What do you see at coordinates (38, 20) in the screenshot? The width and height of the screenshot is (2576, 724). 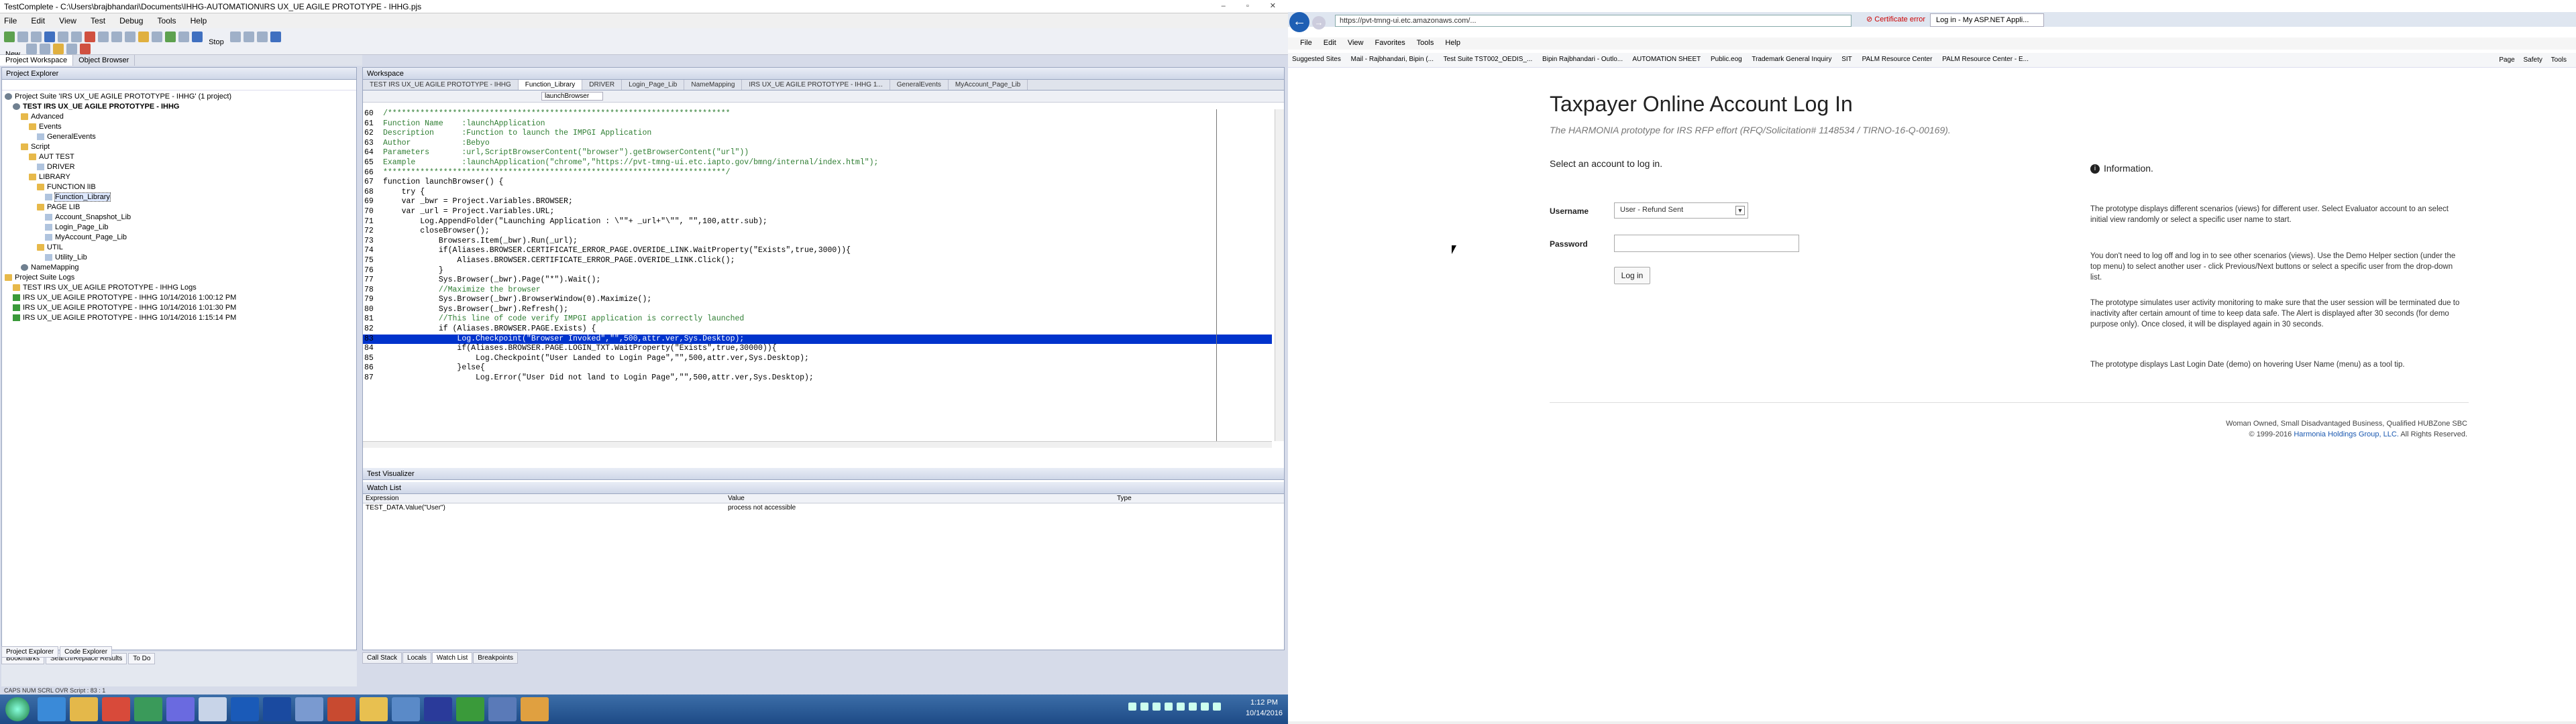 I see `menu-edit: Edit` at bounding box center [38, 20].